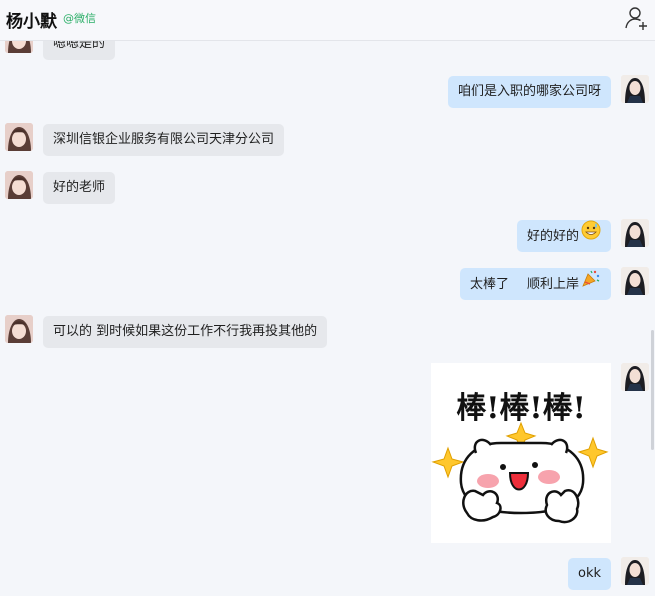 The width and height of the screenshot is (655, 596). I want to click on message-bubble: 太棒了 顺利上岸, so click(535, 284).